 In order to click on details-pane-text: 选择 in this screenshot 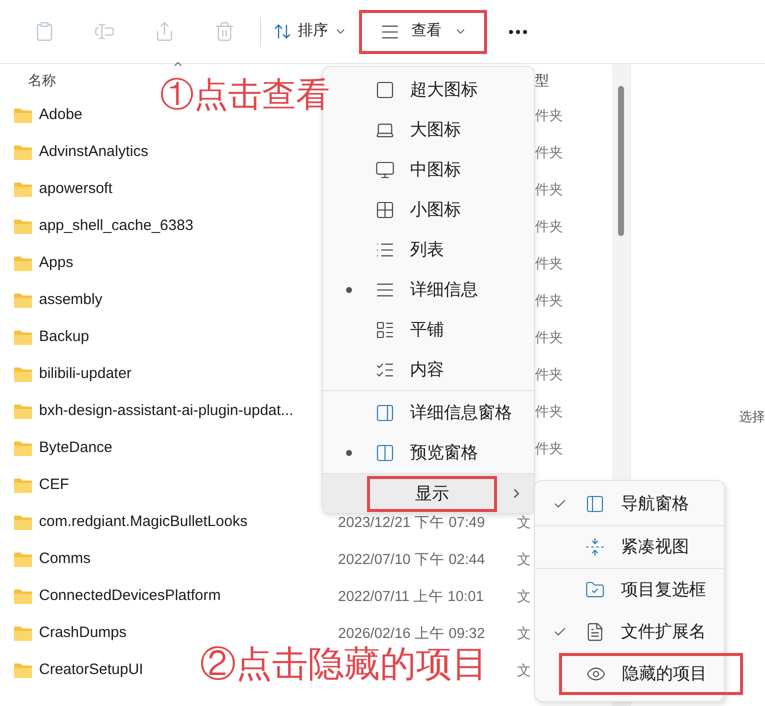, I will do `click(752, 417)`.